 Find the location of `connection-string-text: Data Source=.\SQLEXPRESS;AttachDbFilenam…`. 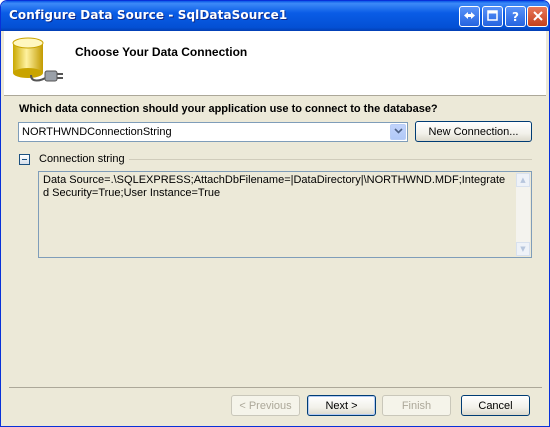

connection-string-text: Data Source=.\SQLEXPRESS;AttachDbFilenam… is located at coordinates (274, 186).